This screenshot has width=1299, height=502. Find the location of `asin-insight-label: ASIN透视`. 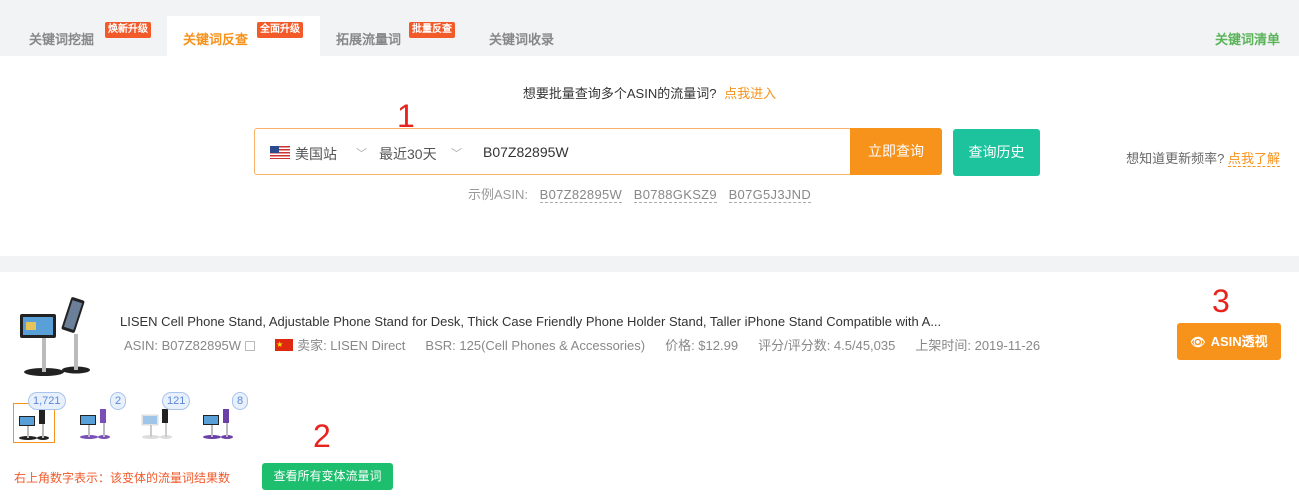

asin-insight-label: ASIN透视 is located at coordinates (1239, 341).